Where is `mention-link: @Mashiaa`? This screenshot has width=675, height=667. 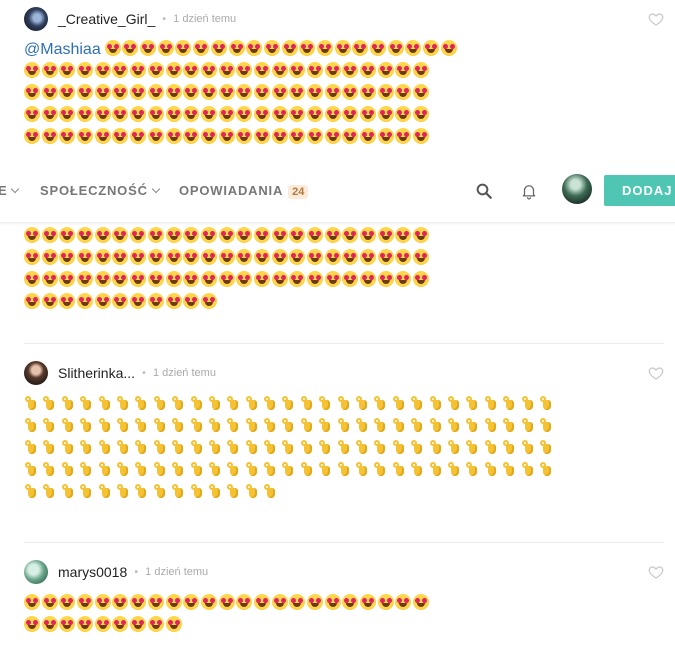
mention-link: @Mashiaa is located at coordinates (62, 49).